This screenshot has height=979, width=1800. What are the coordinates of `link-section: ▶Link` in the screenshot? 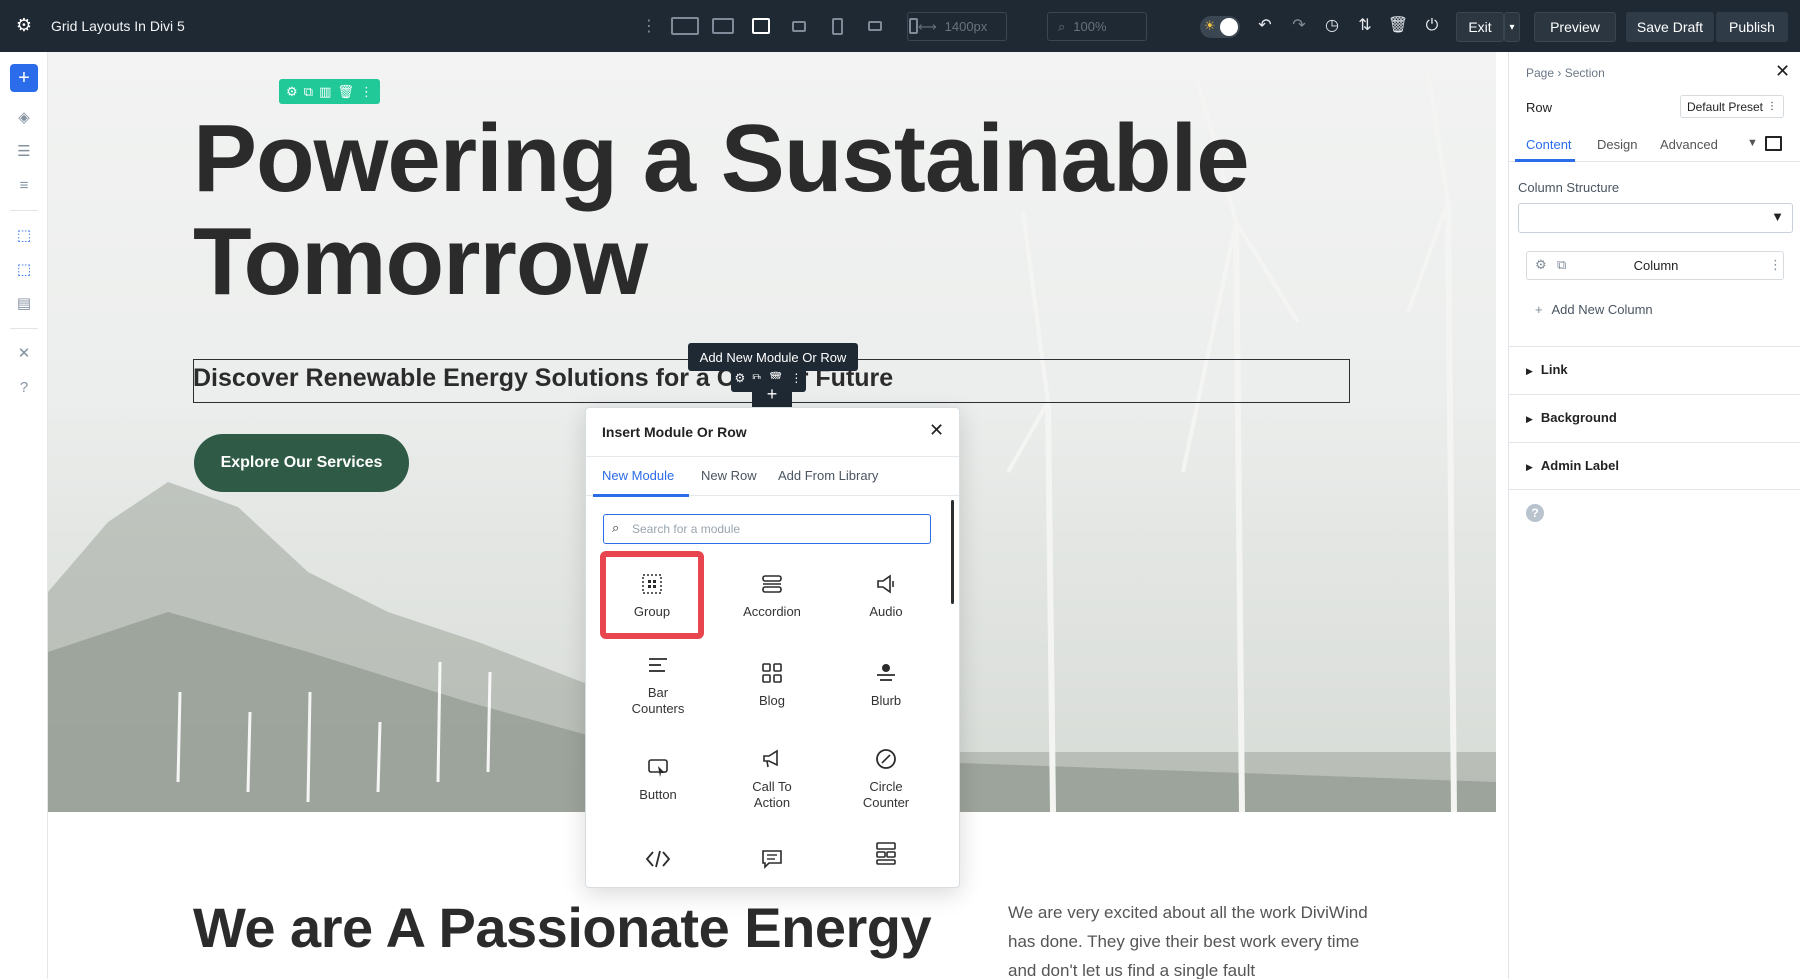 It's located at (1654, 370).